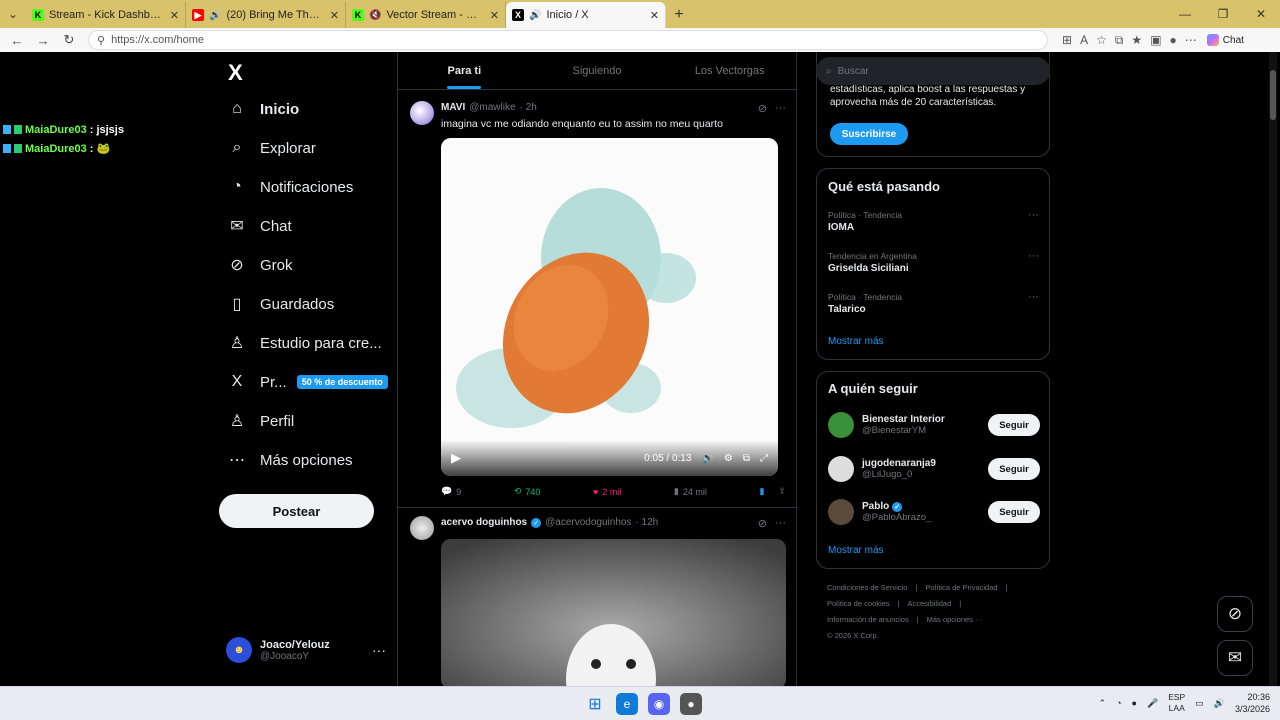 The image size is (1280, 720). What do you see at coordinates (690, 491) in the screenshot?
I see `views-button: ▮ 24 mil` at bounding box center [690, 491].